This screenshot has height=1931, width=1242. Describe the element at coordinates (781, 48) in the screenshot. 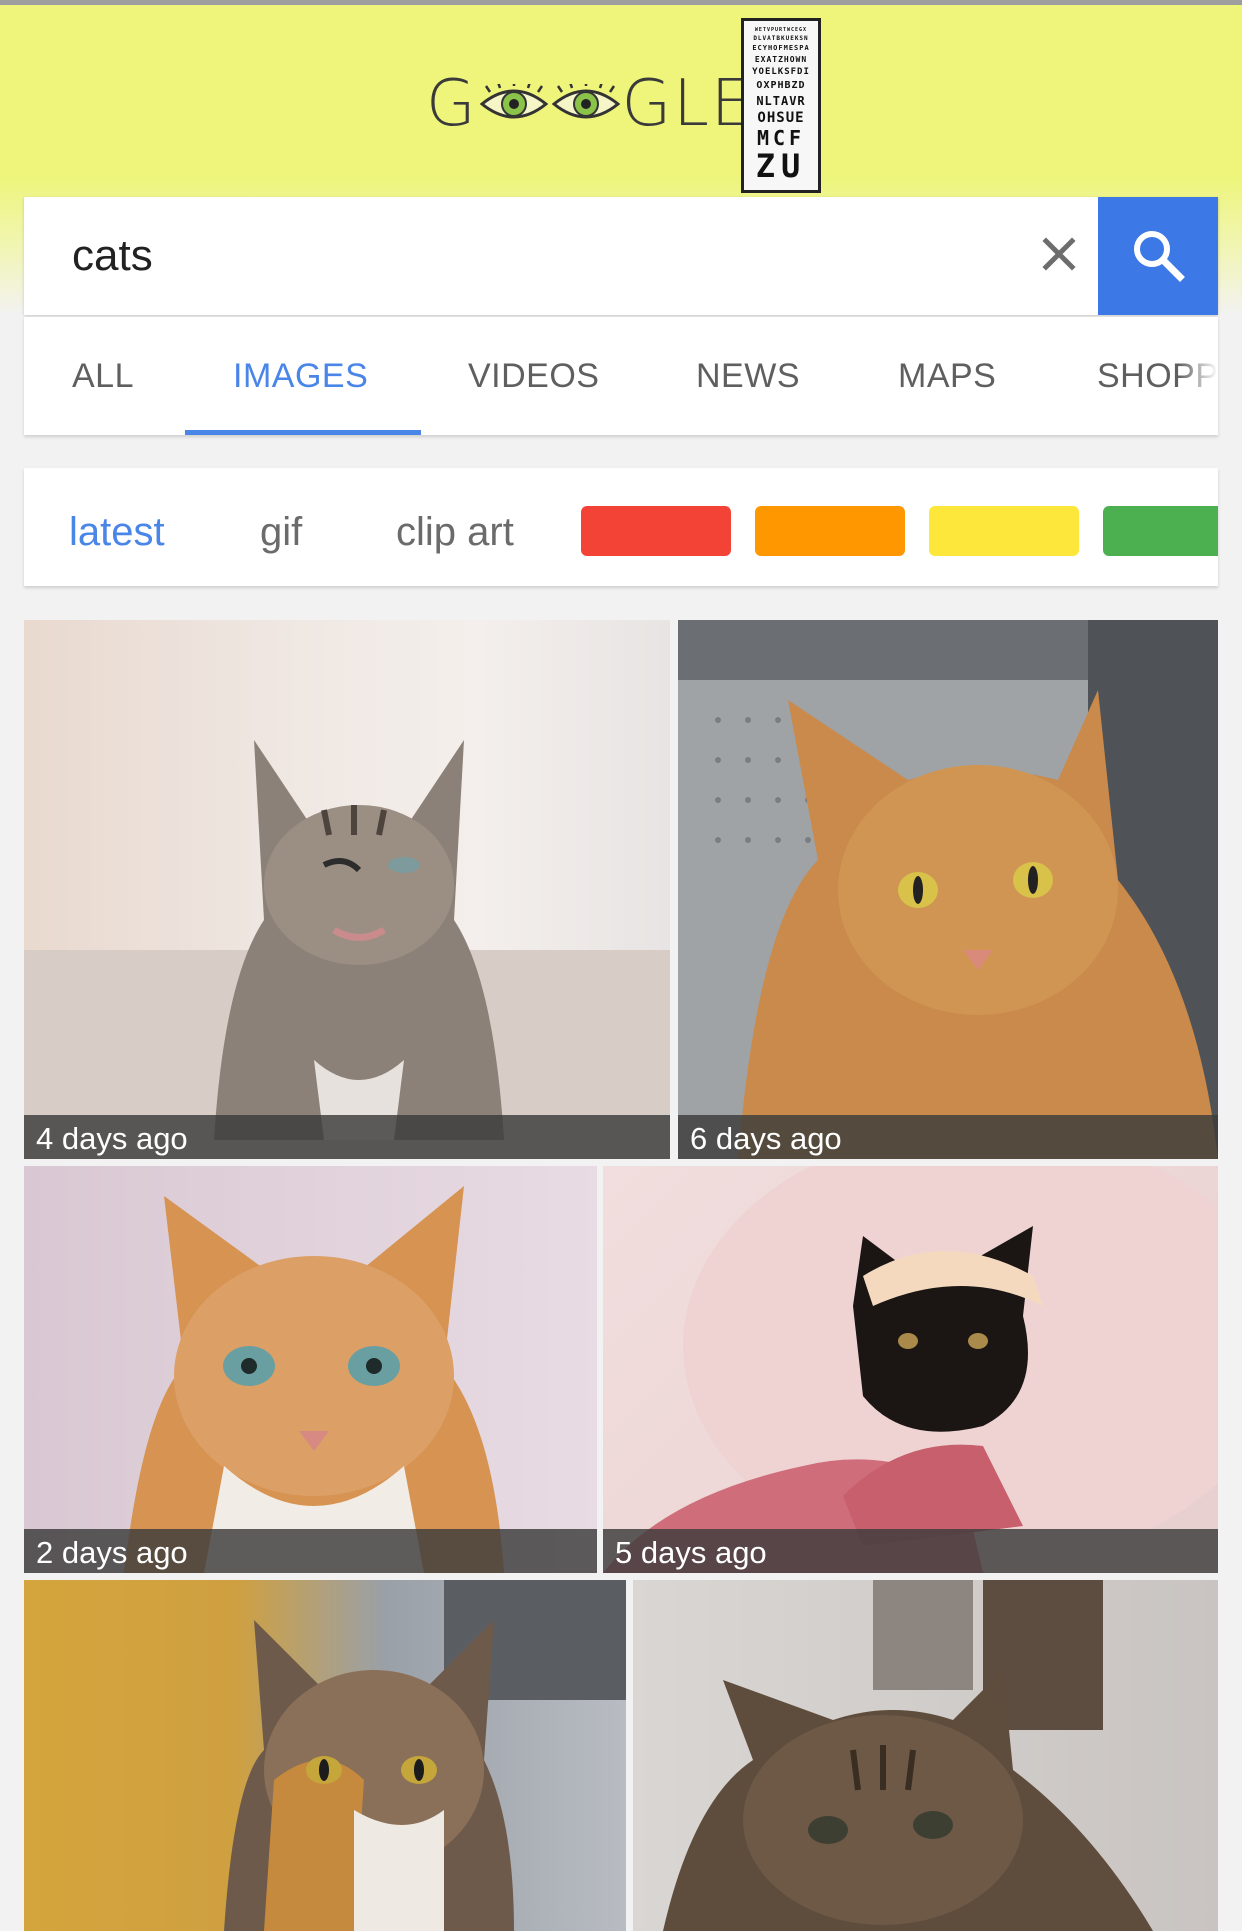

I see `eye-chart-row: ECYHOFMESPA` at that location.